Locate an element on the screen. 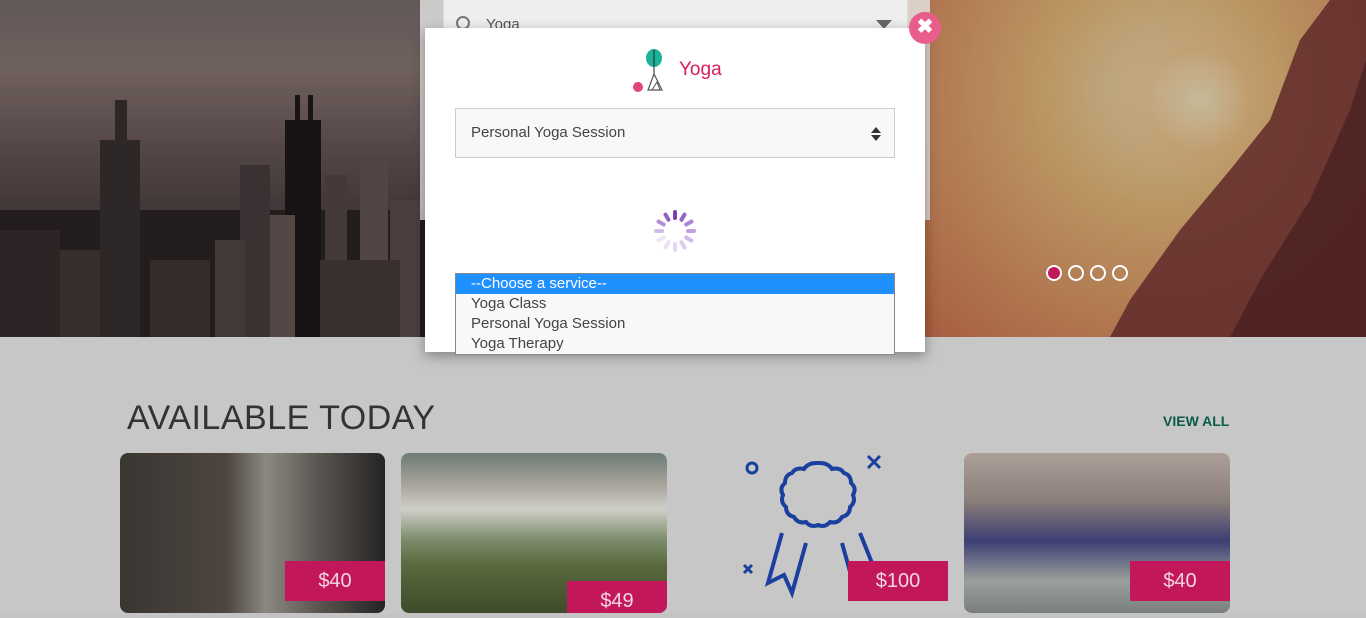 The width and height of the screenshot is (1366, 618). option-choose-service: --Choose a service-- is located at coordinates (675, 284).